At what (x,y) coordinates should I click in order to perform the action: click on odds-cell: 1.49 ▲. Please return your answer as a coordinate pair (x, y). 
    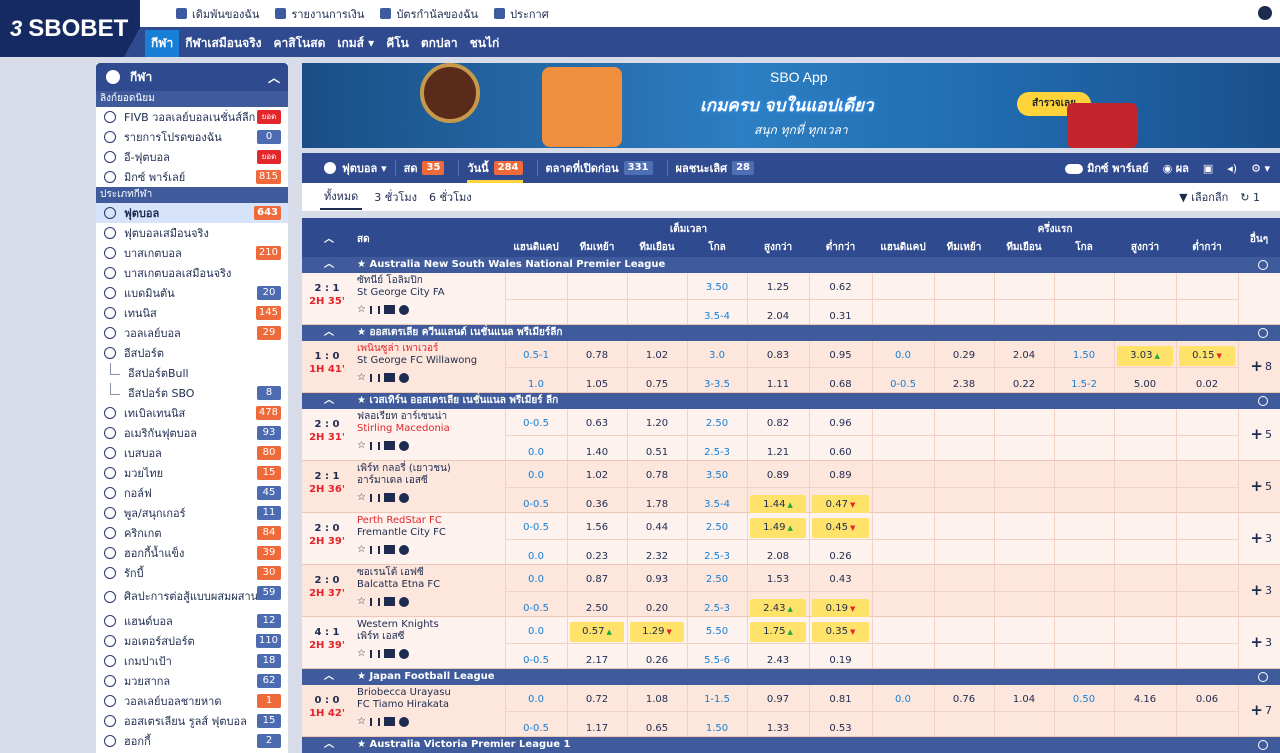
    Looking at the image, I should click on (778, 528).